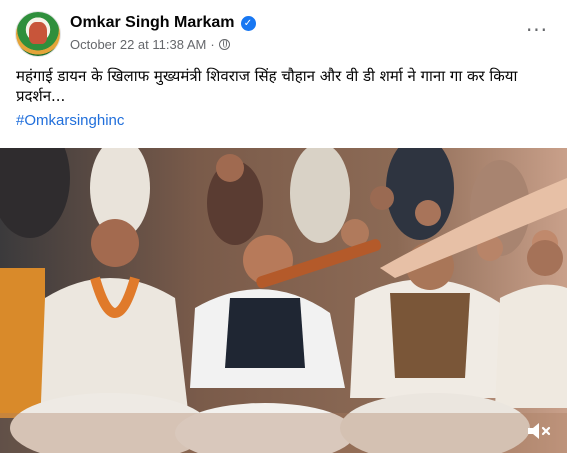 This screenshot has width=567, height=453. Describe the element at coordinates (138, 44) in the screenshot. I see `post-timestamp: October 22 at 11:38 AM` at that location.